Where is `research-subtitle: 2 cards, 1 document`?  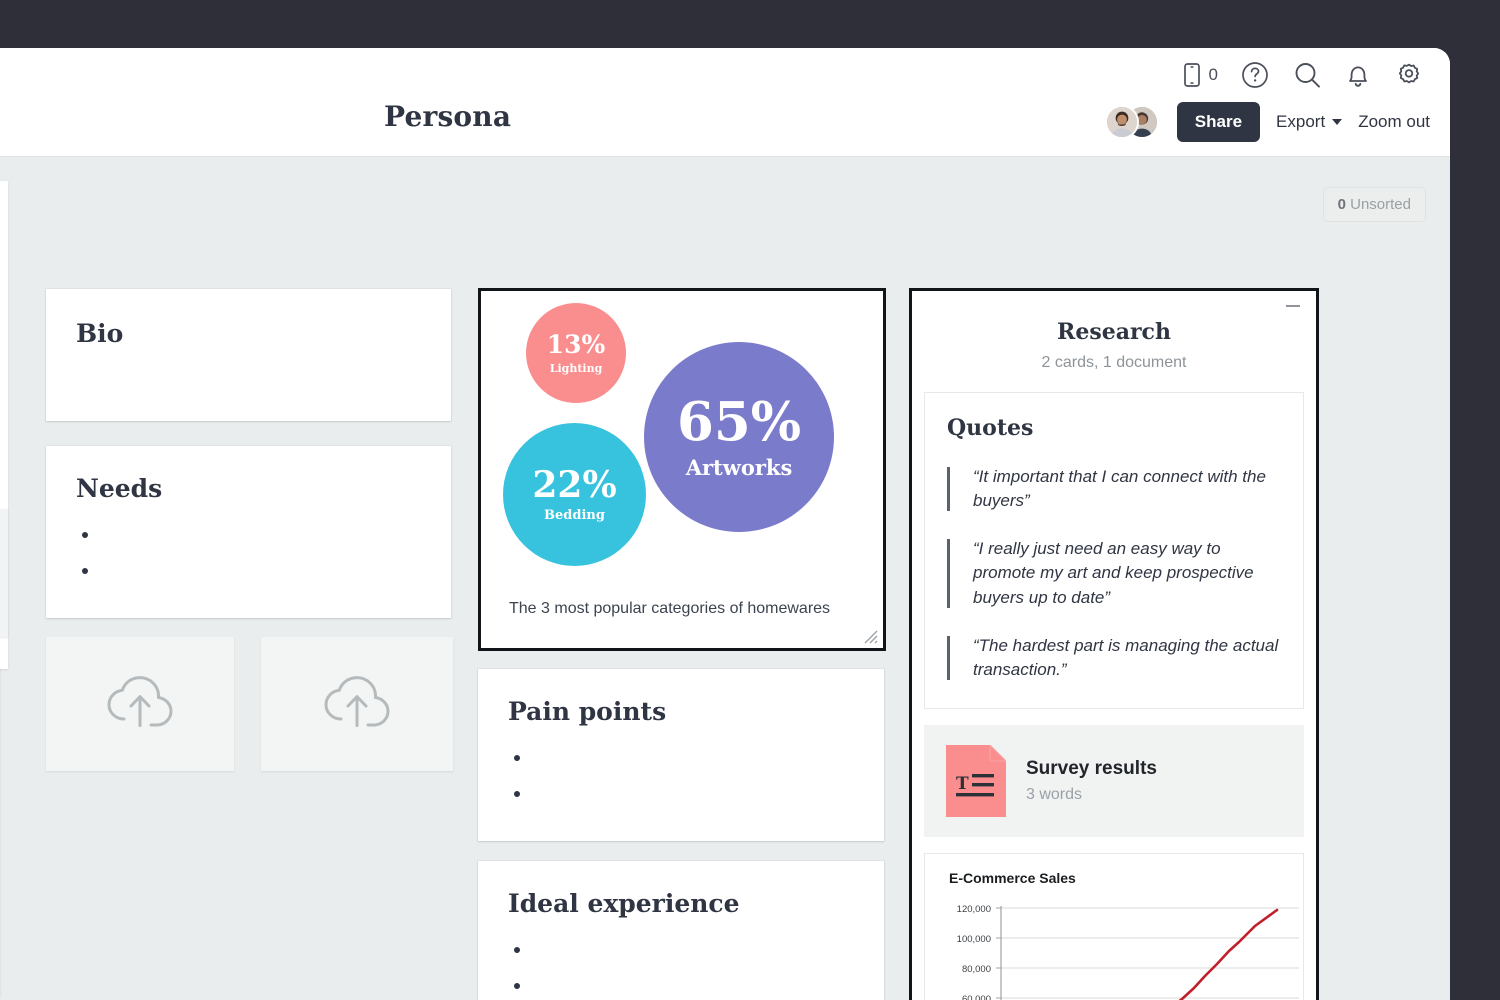
research-subtitle: 2 cards, 1 document is located at coordinates (1114, 362).